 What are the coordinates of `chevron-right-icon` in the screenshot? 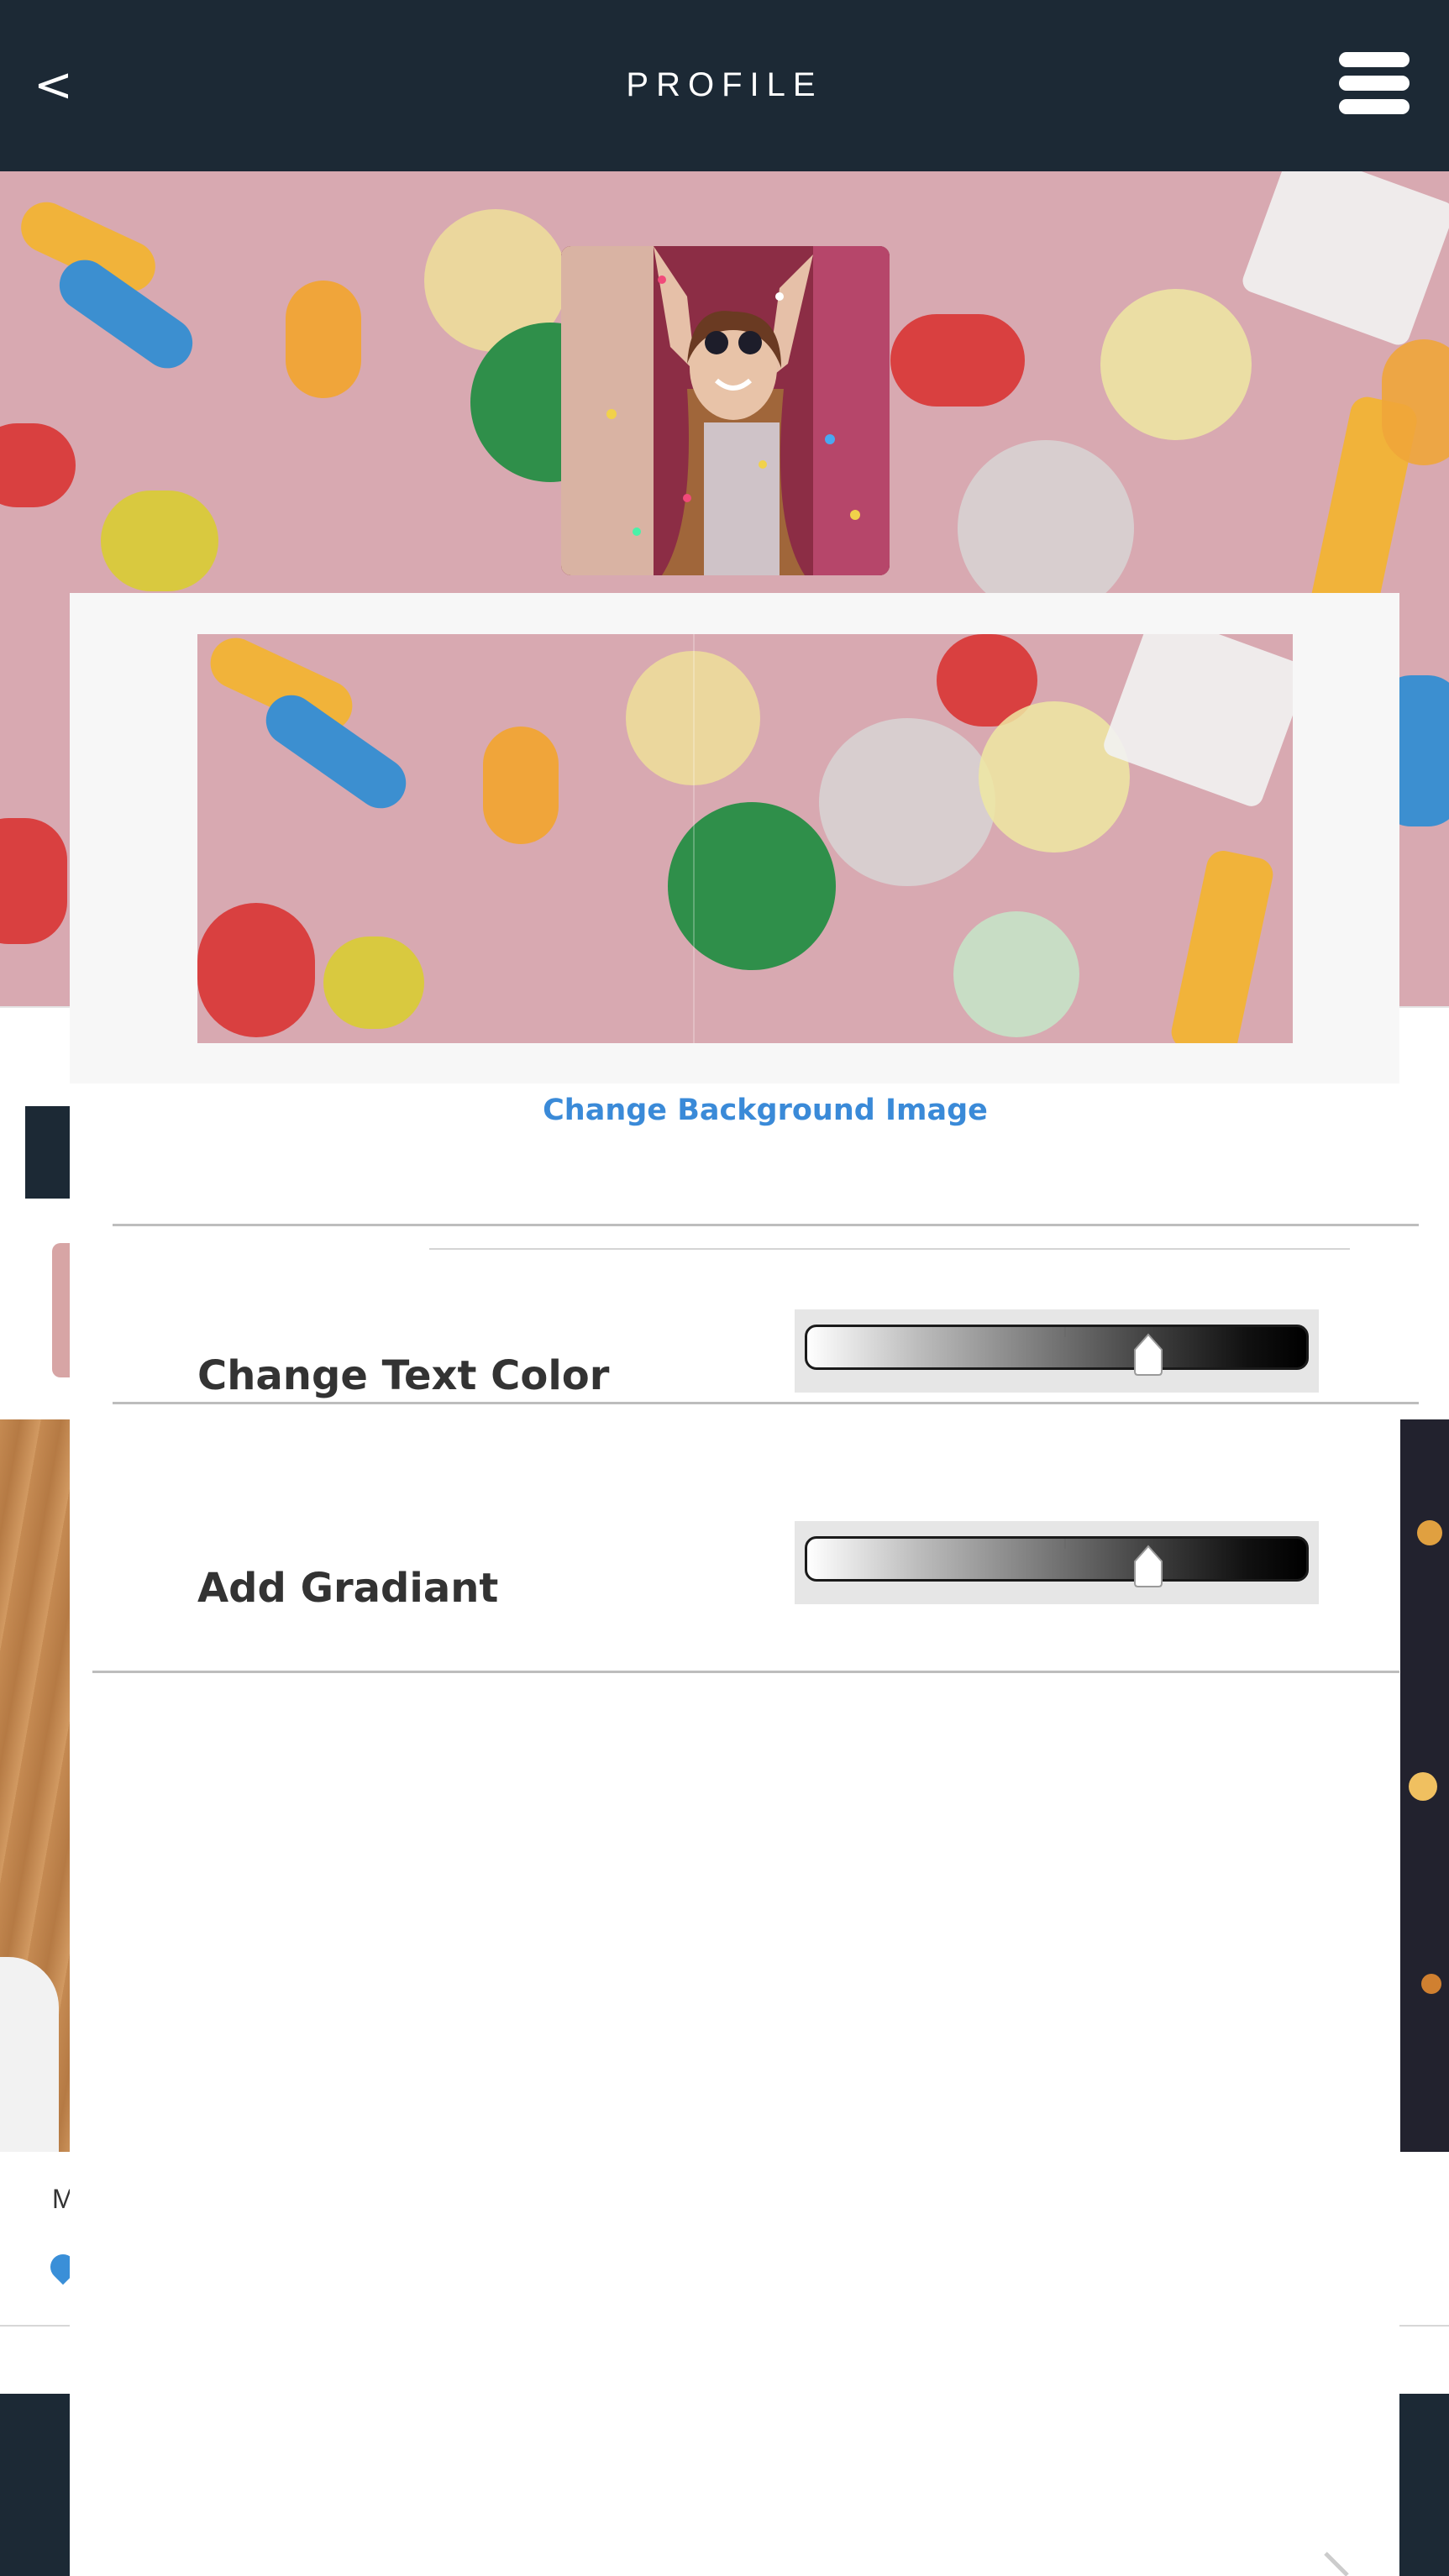 It's located at (1336, 2564).